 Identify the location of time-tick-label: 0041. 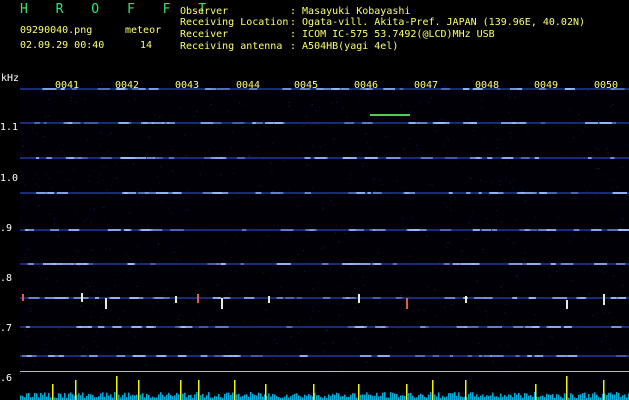
(67, 85).